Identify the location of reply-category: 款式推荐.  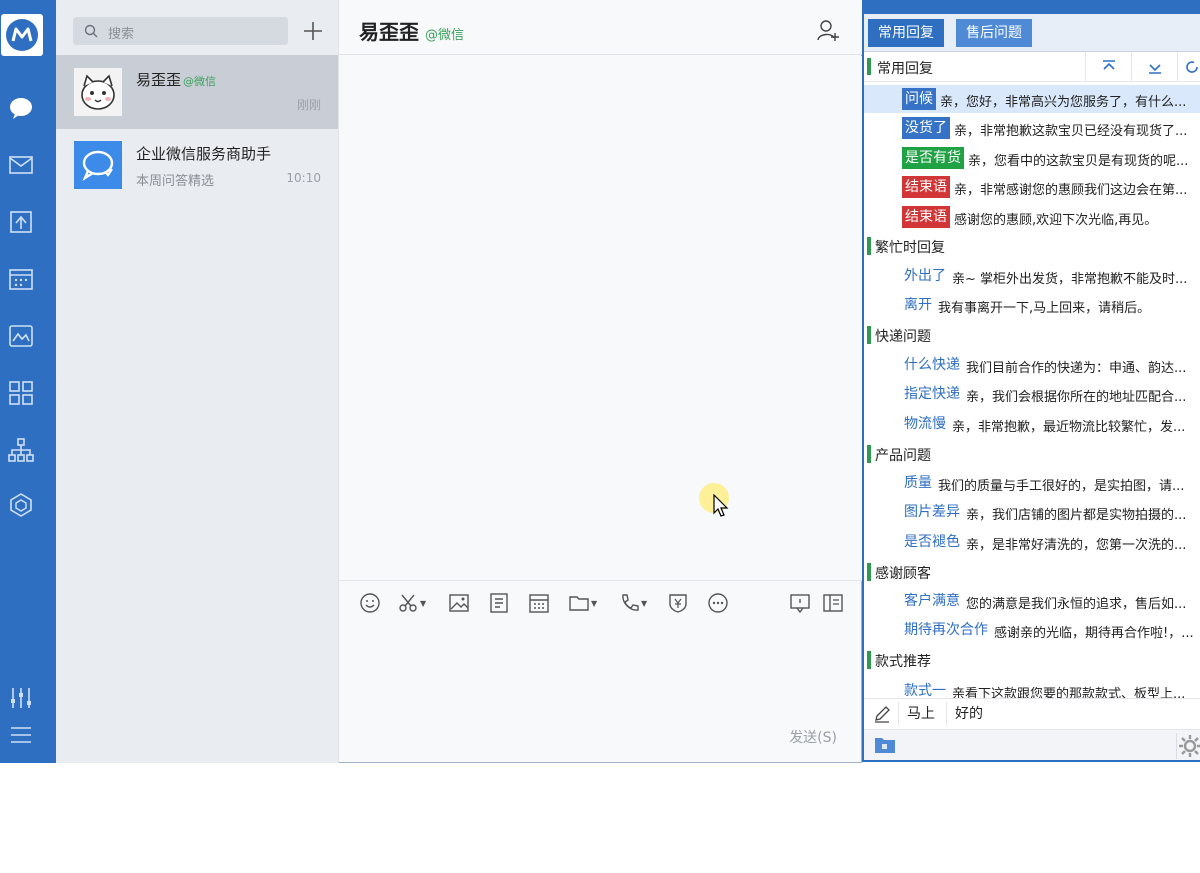
(1032, 660).